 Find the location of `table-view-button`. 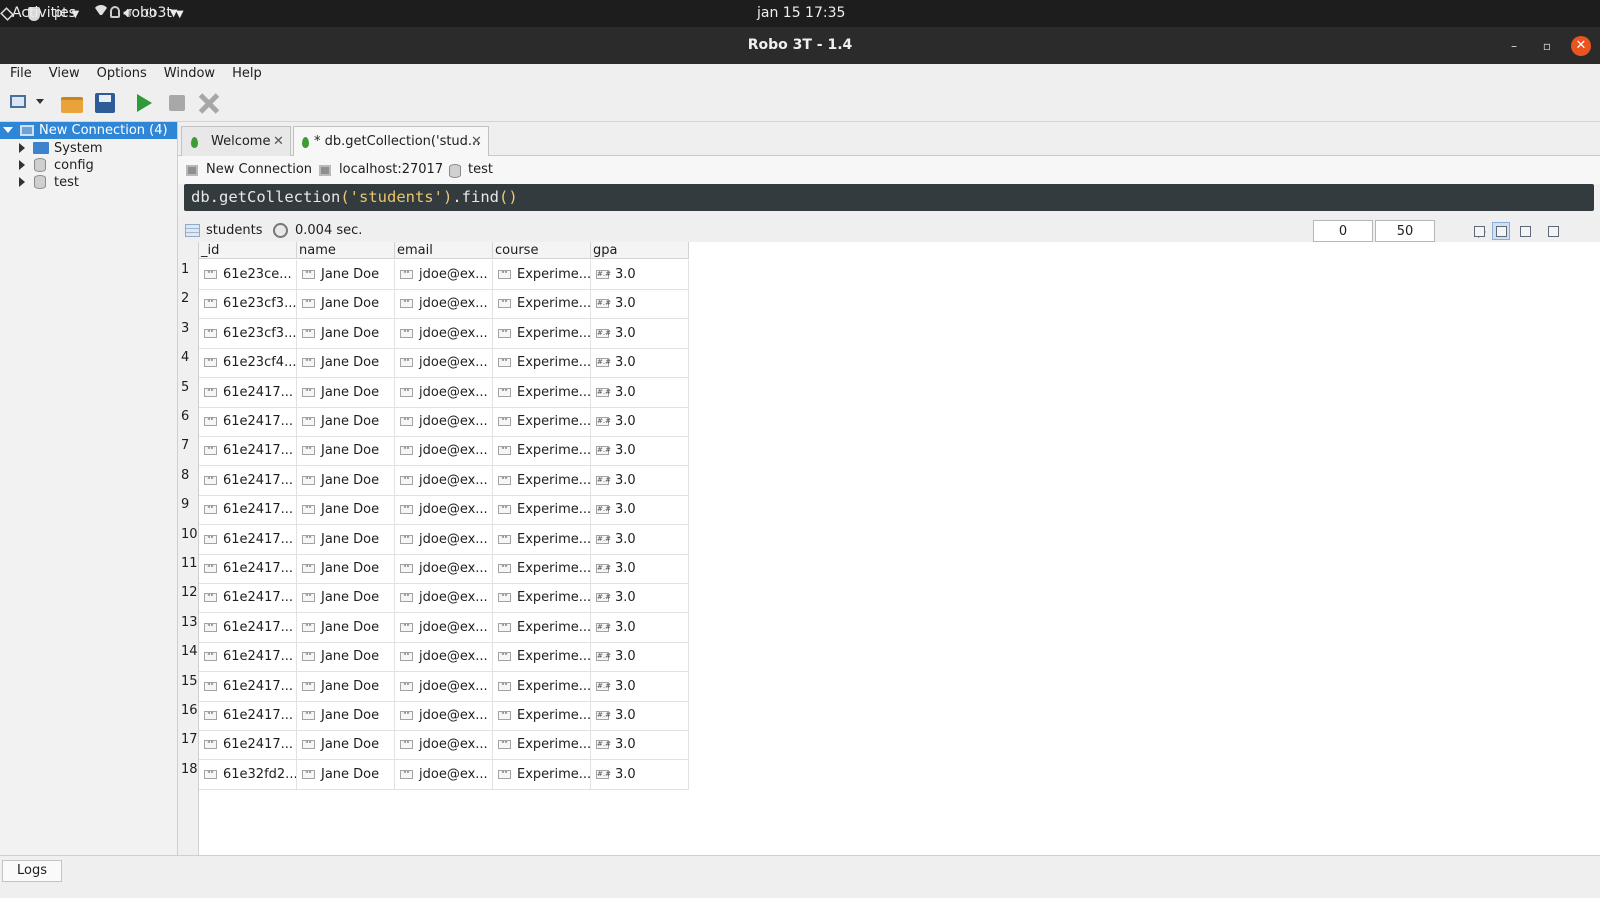

table-view-button is located at coordinates (1501, 231).